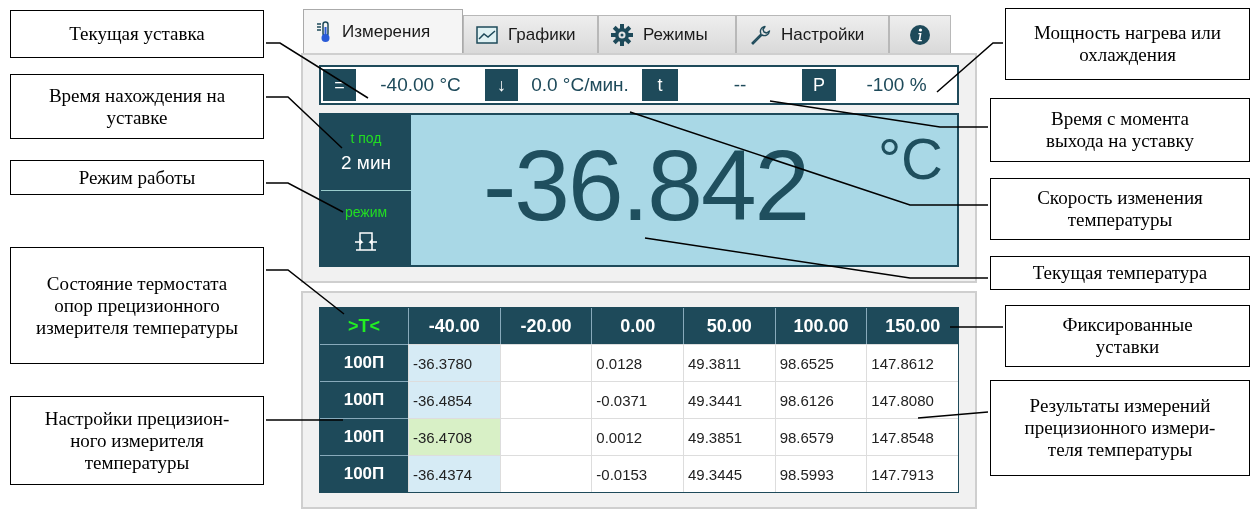 The height and width of the screenshot is (514, 1258). What do you see at coordinates (660, 85) in the screenshot?
I see `status-key-label: t` at bounding box center [660, 85].